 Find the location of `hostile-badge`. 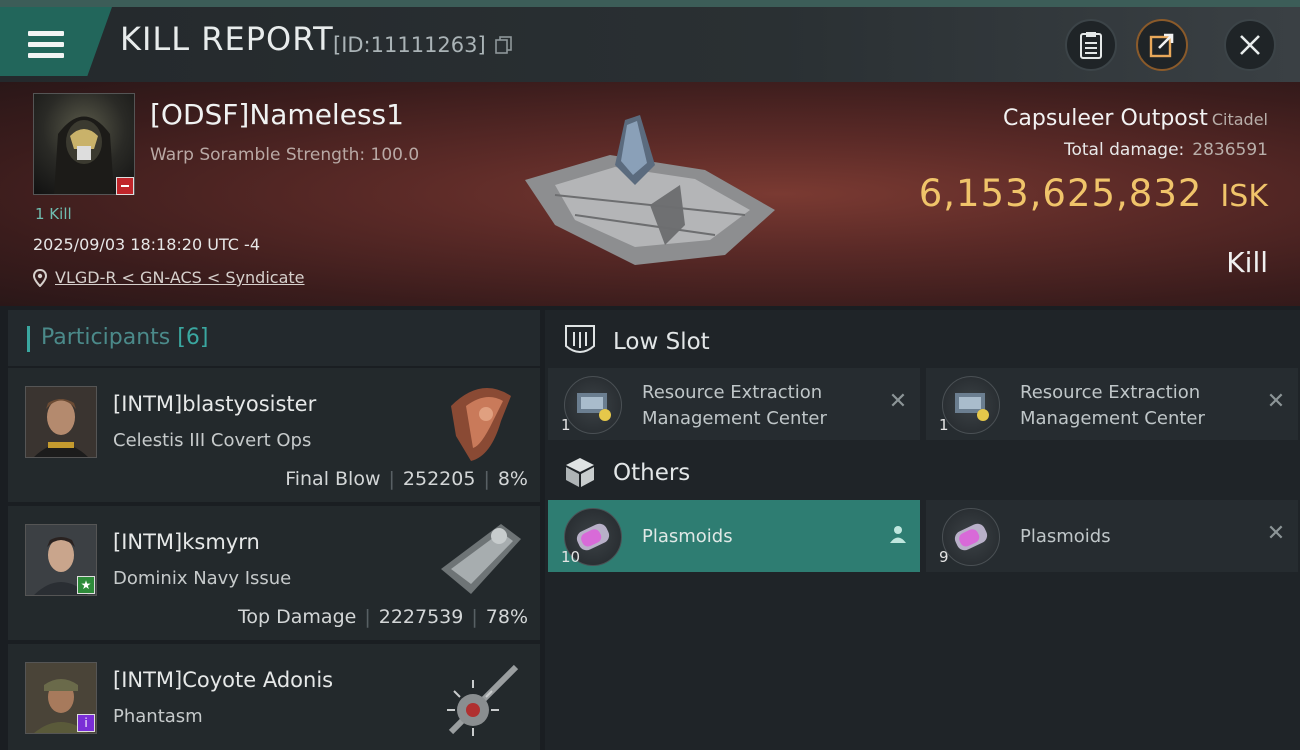

hostile-badge is located at coordinates (125, 186).